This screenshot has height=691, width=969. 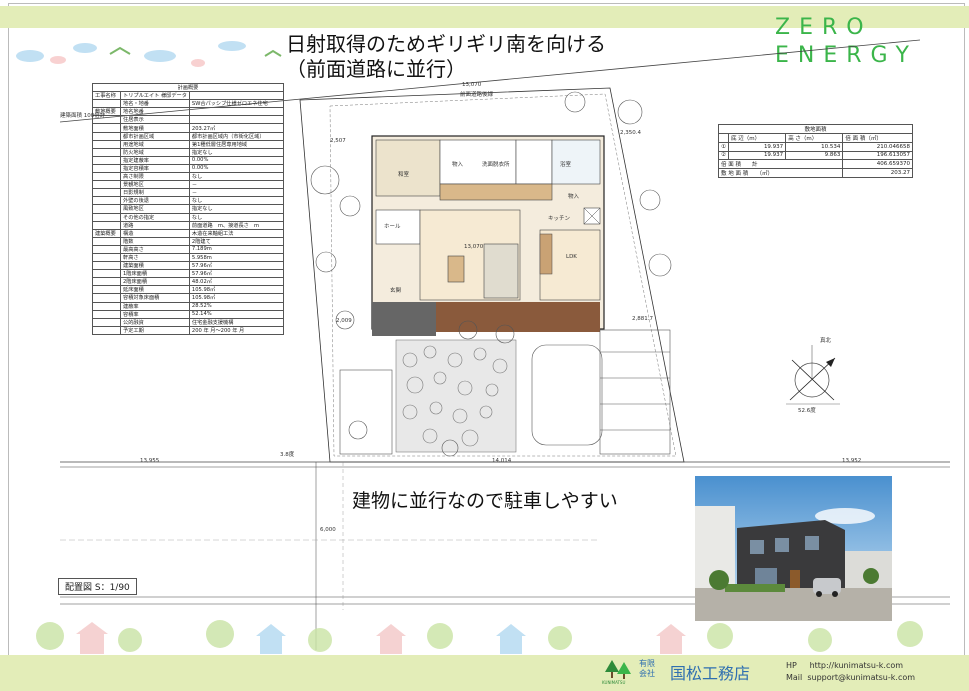 I want to click on table-row: 敷地概要 地名地番, so click(x=188, y=112).